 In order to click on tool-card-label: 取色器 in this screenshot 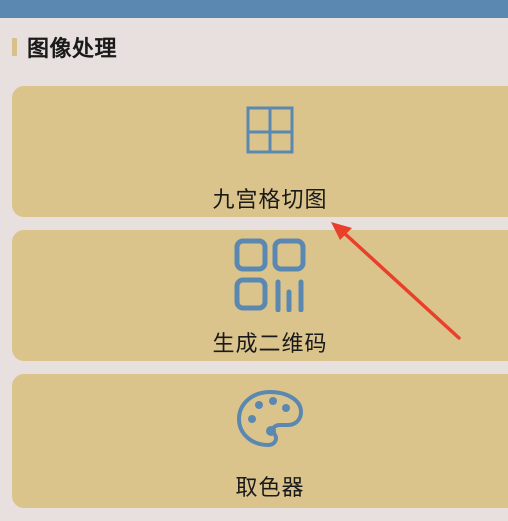, I will do `click(270, 488)`.